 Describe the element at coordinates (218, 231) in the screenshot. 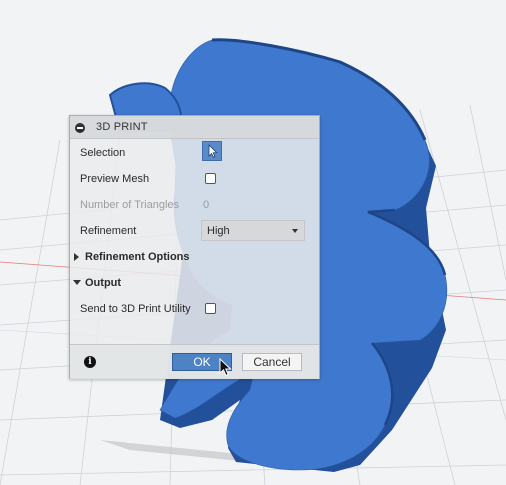

I see `refinement-value: High` at that location.